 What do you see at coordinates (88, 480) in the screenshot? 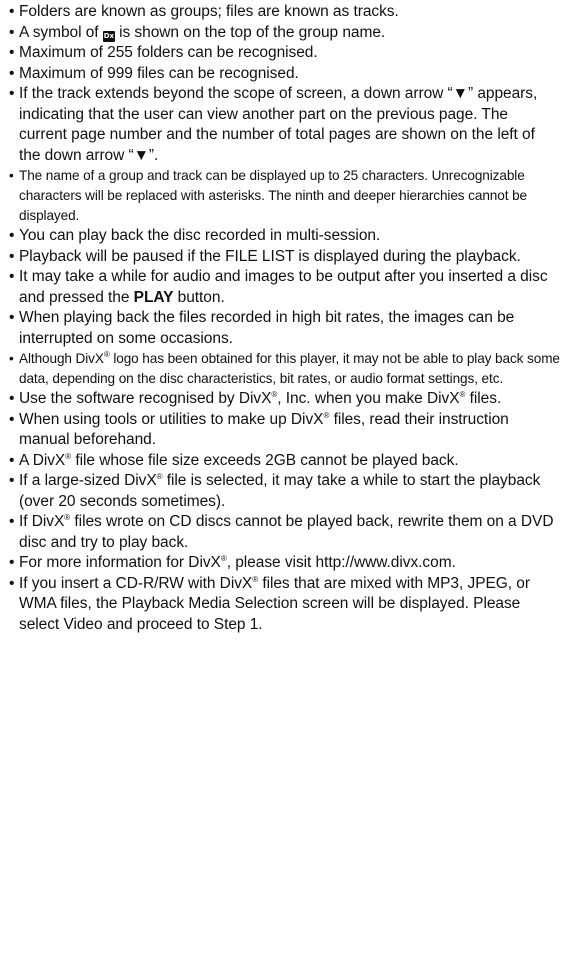
I see `note-text: If a large-sized DivX` at bounding box center [88, 480].